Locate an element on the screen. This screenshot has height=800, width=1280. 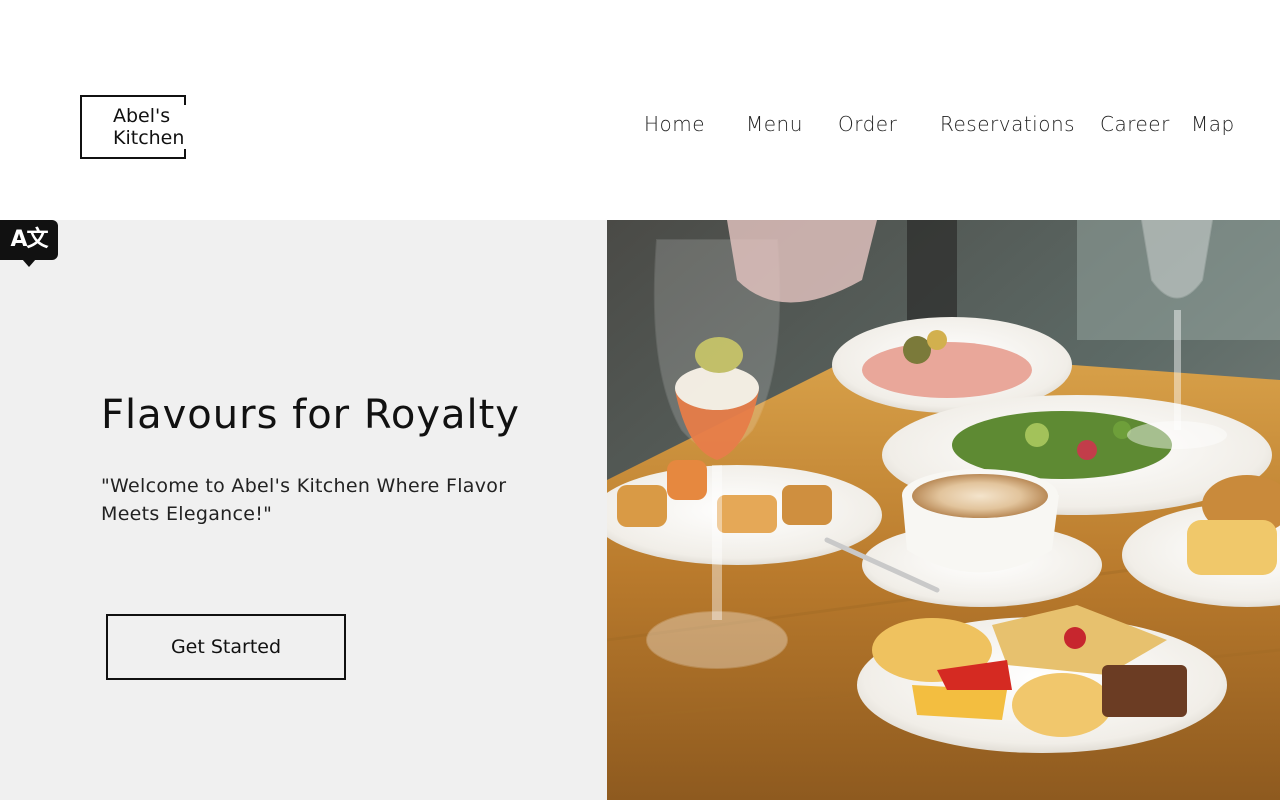
nav-reservations: Reservations is located at coordinates (1007, 124).